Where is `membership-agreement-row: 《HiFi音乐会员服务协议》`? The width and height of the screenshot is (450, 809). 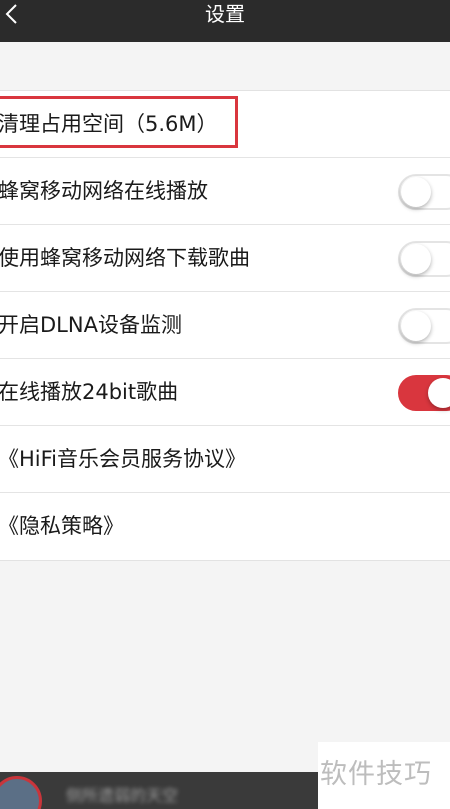
membership-agreement-row: 《HiFi音乐会员服务协议》 is located at coordinates (225, 459).